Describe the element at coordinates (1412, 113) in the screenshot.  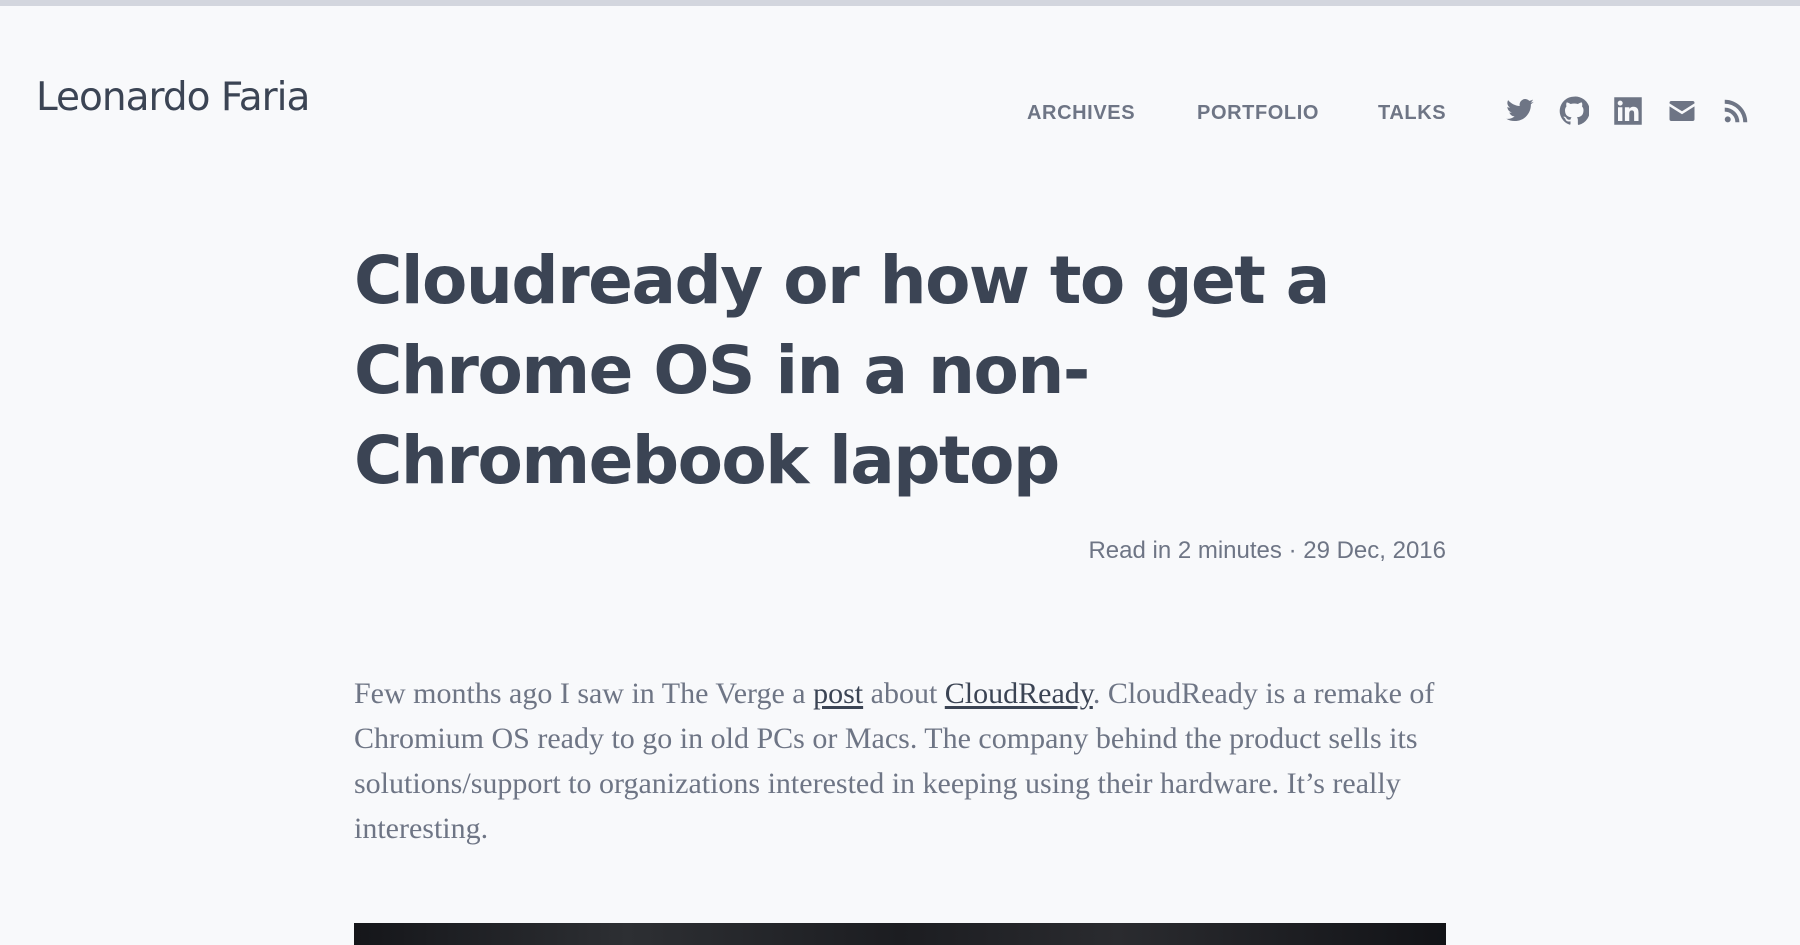
I see `nav-talks: TALKS` at that location.